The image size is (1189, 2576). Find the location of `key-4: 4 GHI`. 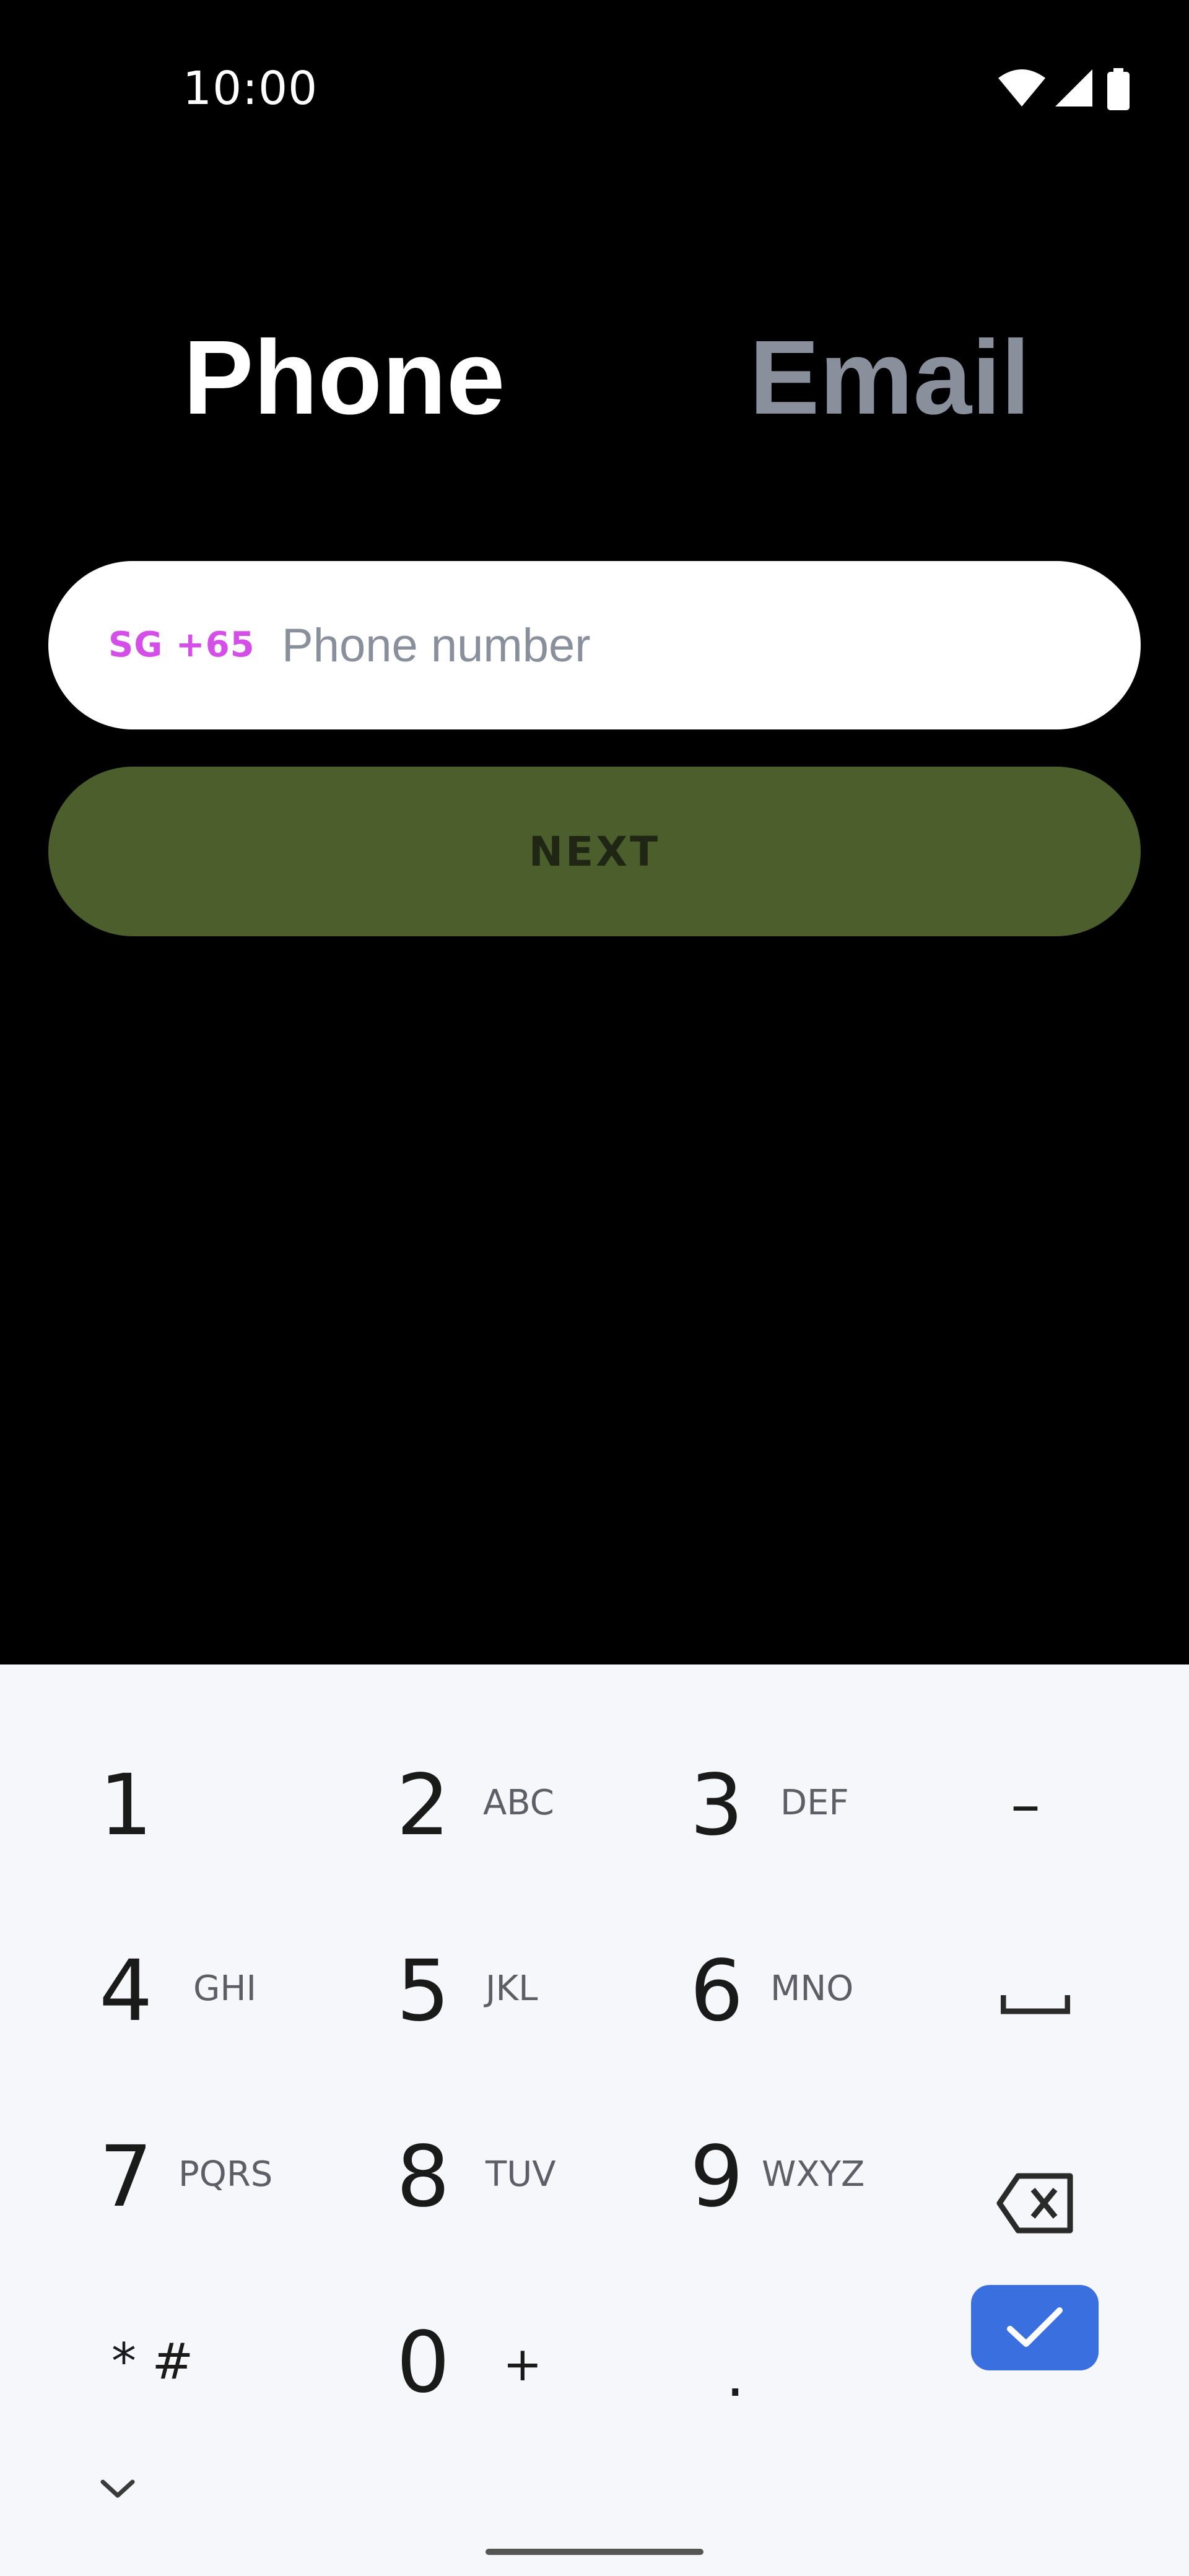

key-4: 4 GHI is located at coordinates (170, 2017).